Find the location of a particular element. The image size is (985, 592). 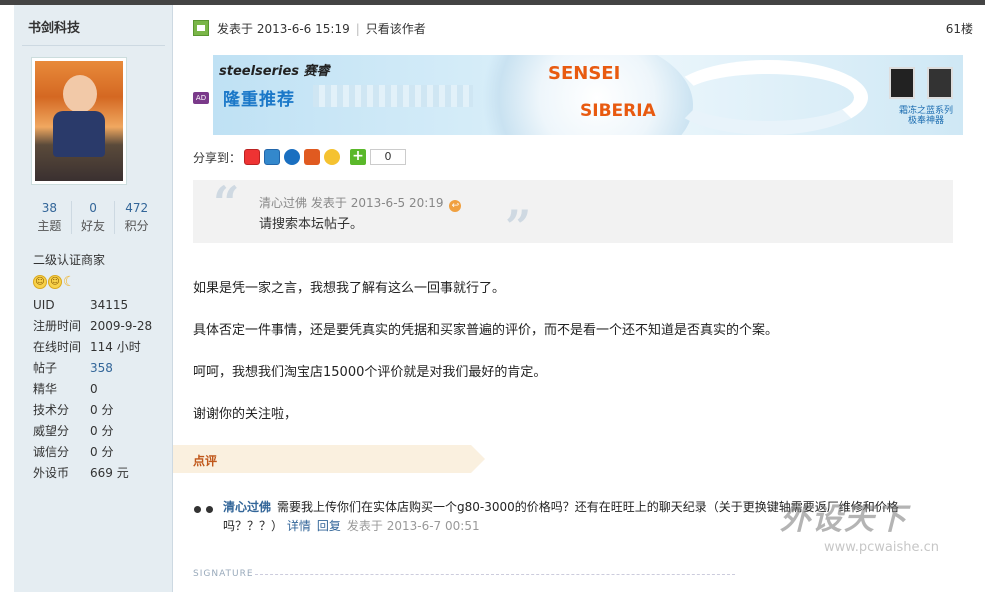

info-key: 精华 is located at coordinates (45, 389).